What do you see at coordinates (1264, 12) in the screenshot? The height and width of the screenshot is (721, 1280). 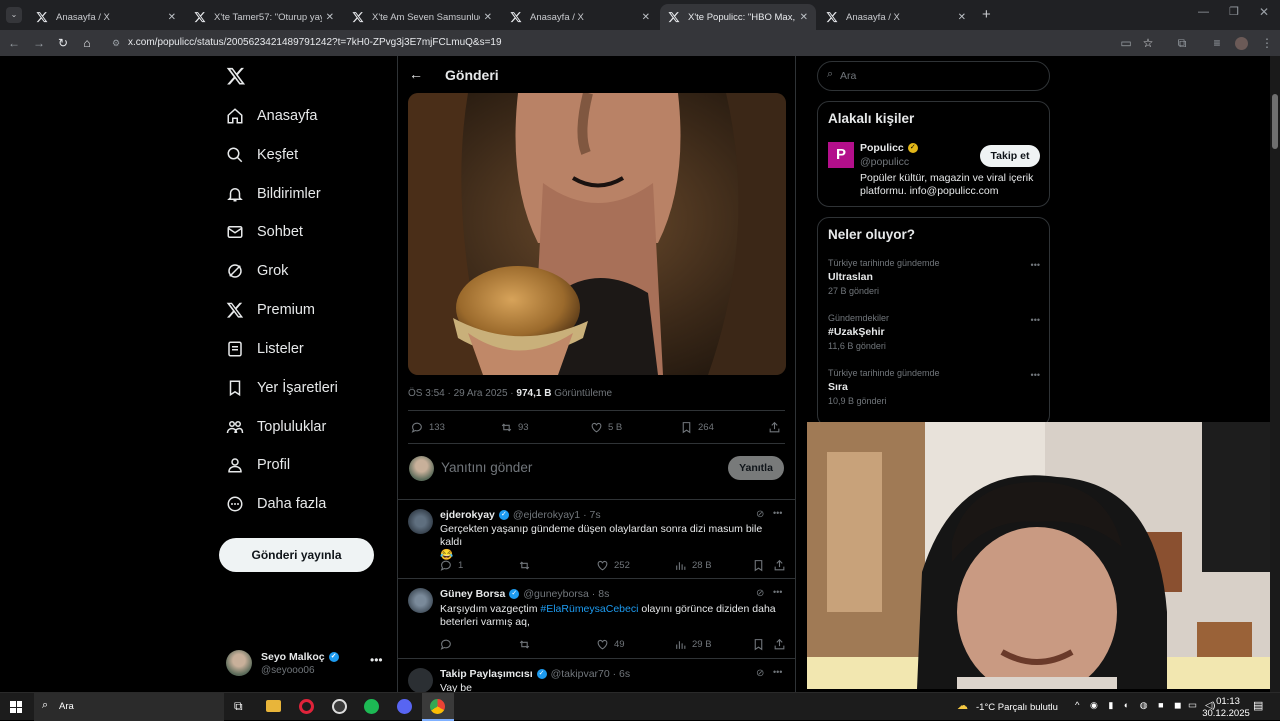 I see `close-window-icon: ✕` at bounding box center [1264, 12].